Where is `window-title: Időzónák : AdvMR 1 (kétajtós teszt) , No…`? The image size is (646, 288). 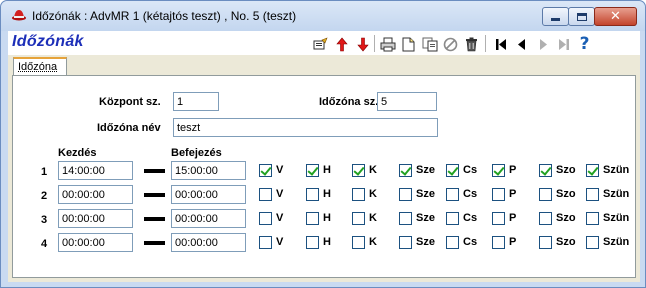
window-title: Időzónák : AdvMR 1 (kétajtós teszt) , No… is located at coordinates (164, 16).